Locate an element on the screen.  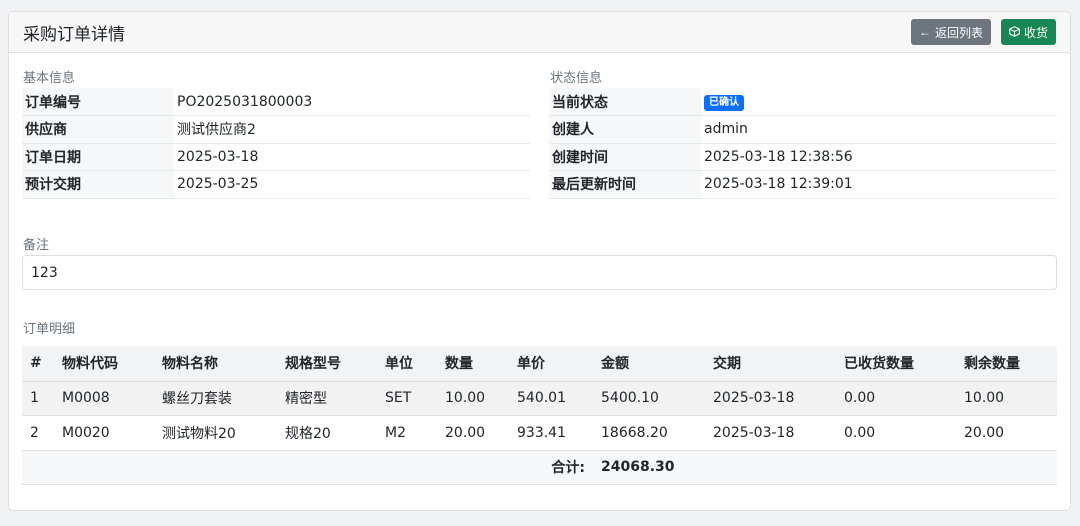
column-header: 物料名称 is located at coordinates (215, 364).